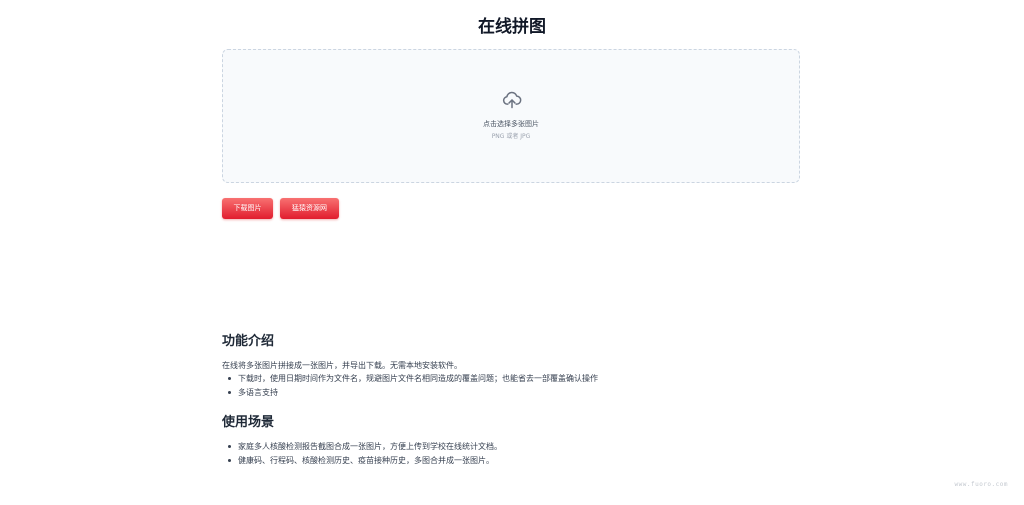 The width and height of the screenshot is (1024, 505). What do you see at coordinates (410, 393) in the screenshot?
I see `list-item: 多语言支持` at bounding box center [410, 393].